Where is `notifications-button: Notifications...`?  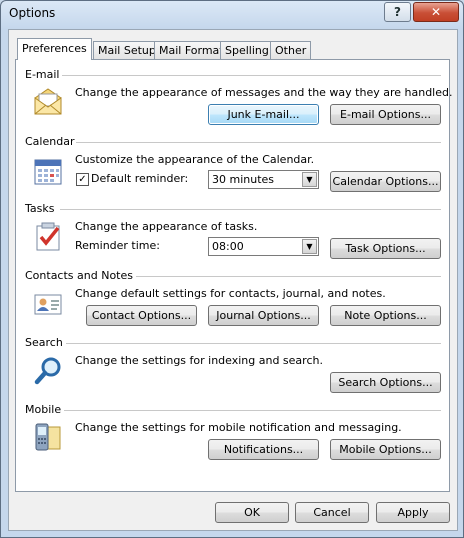
notifications-button: Notifications... is located at coordinates (263, 449).